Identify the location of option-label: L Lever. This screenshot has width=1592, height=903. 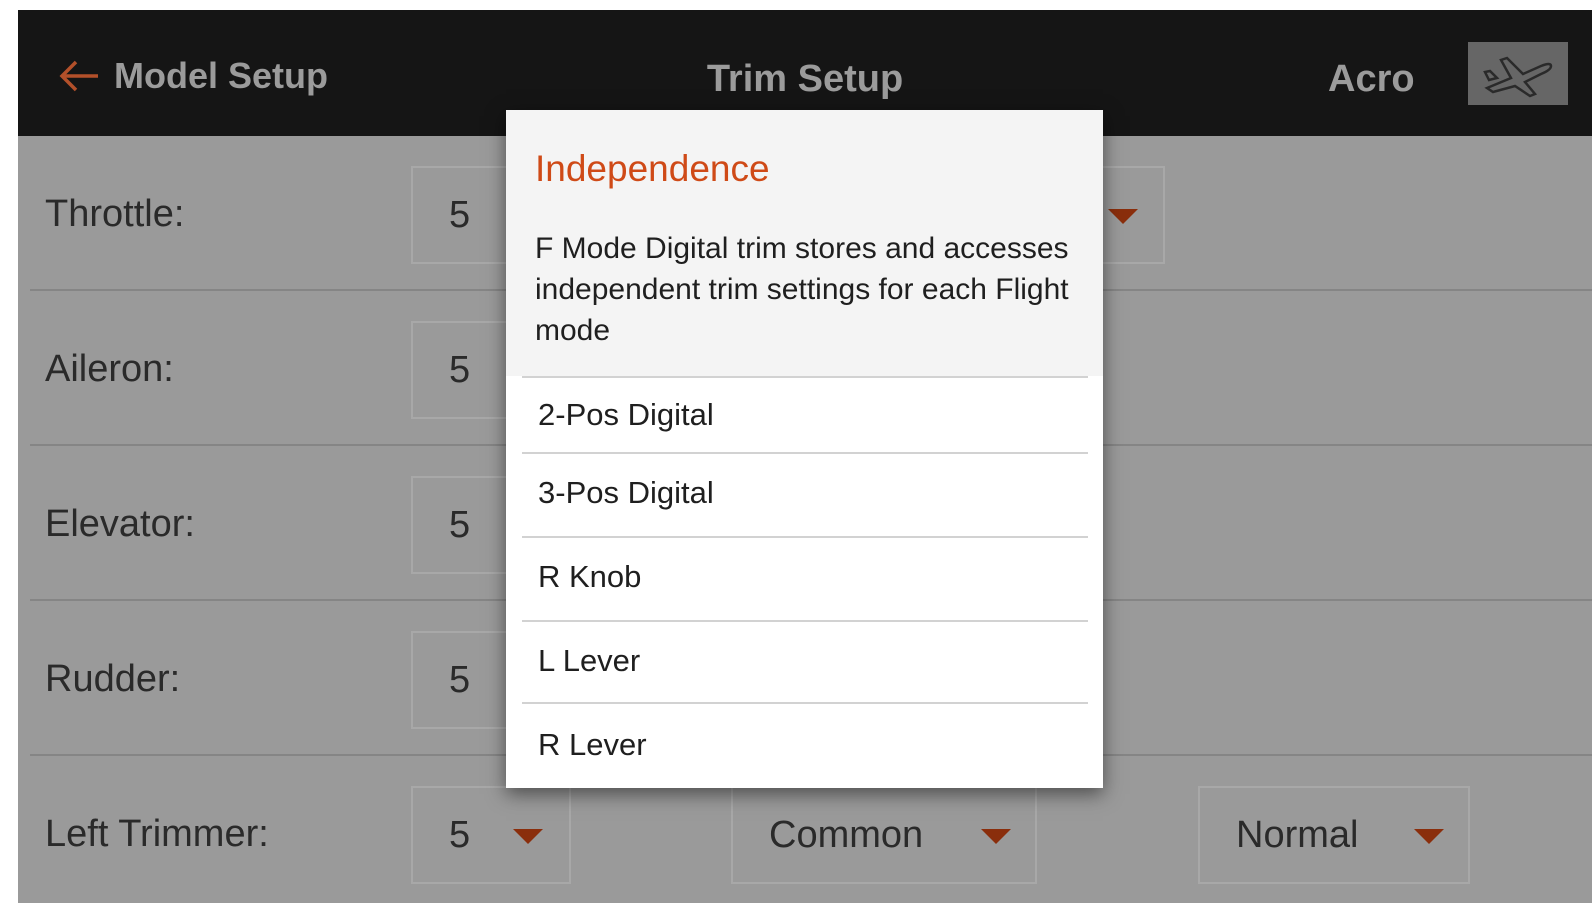
(589, 660).